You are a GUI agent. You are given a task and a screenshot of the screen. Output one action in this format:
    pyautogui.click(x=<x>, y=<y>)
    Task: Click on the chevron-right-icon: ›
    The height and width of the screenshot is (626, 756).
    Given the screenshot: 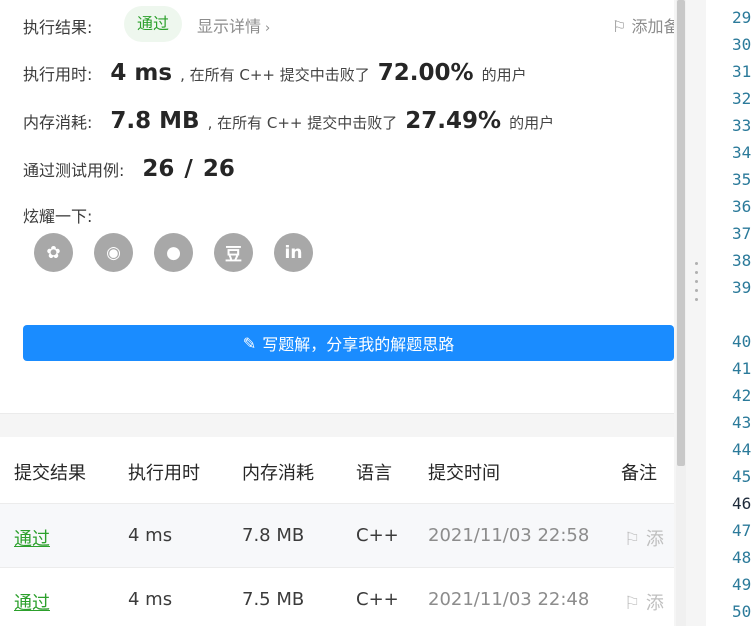 What is the action you would take?
    pyautogui.click(x=268, y=28)
    